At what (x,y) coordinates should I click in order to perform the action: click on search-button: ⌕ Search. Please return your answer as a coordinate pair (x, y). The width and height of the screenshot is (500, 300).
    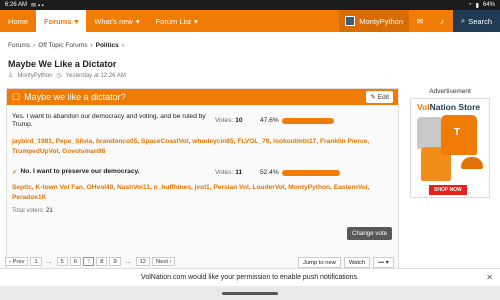
    Looking at the image, I should click on (476, 21).